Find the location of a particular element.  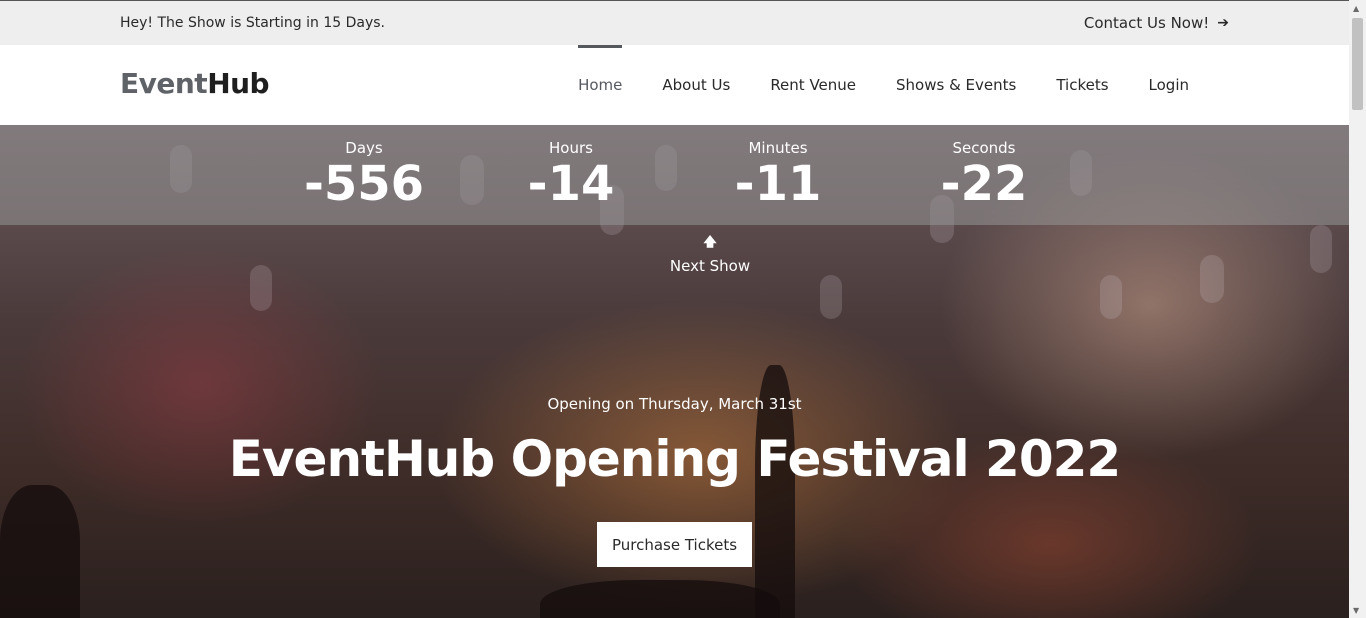

scroll-down-icon: ▼ is located at coordinates (1356, 610).